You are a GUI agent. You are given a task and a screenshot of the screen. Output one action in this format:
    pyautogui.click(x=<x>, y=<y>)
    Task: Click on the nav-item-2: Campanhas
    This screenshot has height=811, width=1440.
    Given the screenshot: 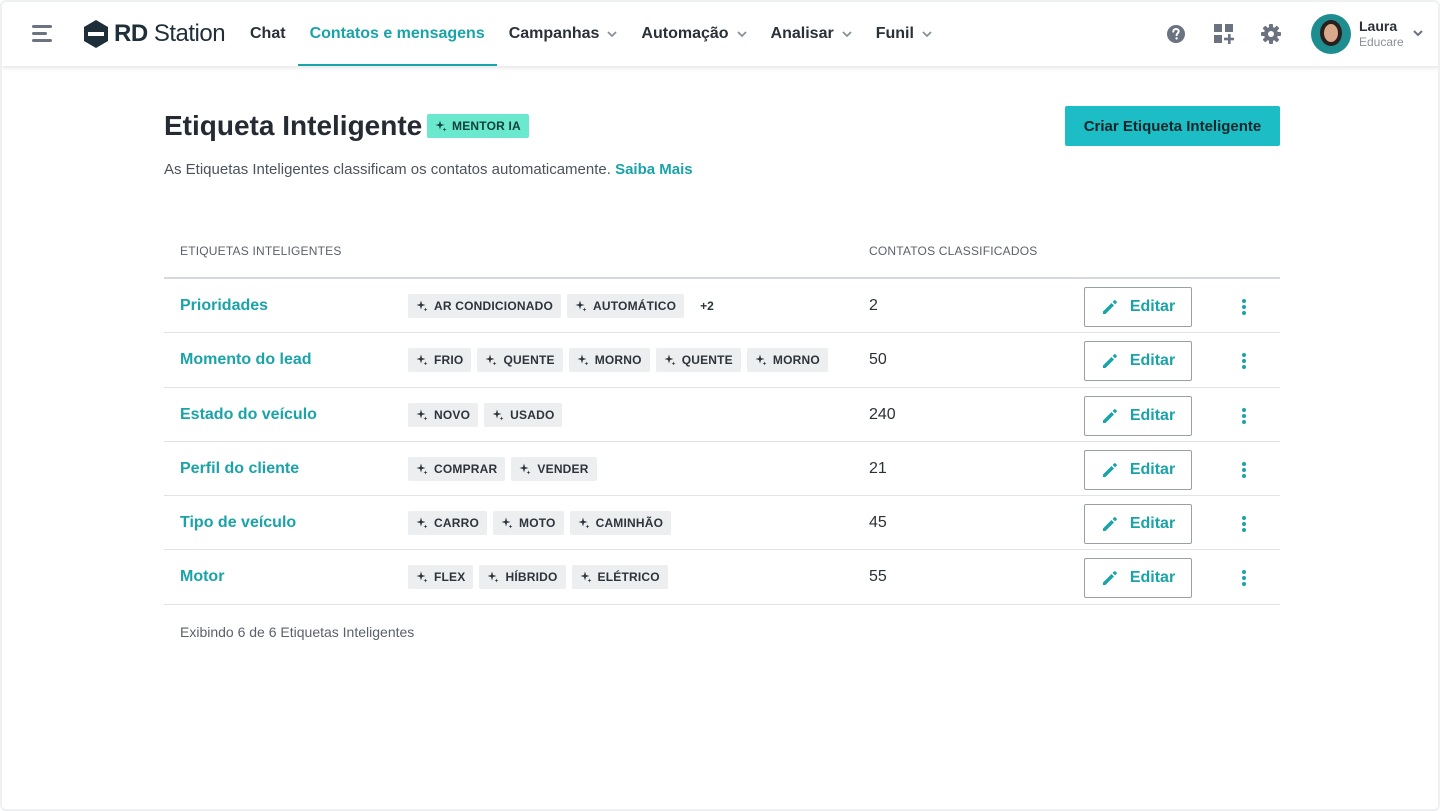 What is the action you would take?
    pyautogui.click(x=563, y=34)
    